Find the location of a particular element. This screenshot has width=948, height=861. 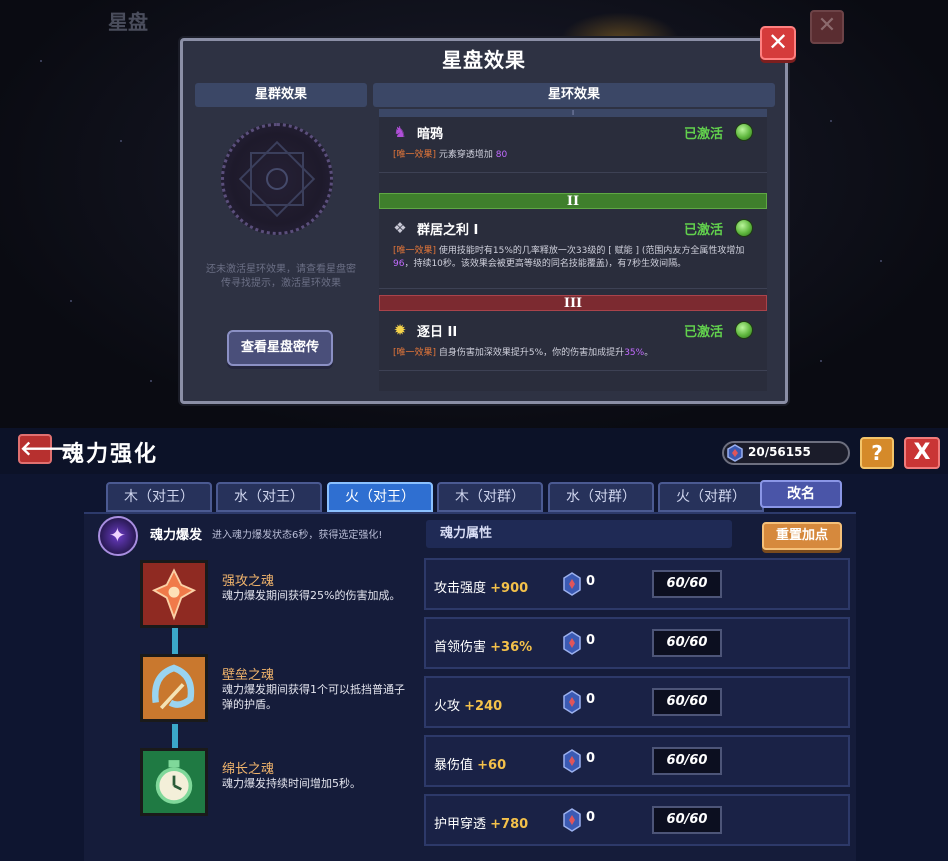

attribute-label: 护甲穿透 +780 is located at coordinates (481, 822).